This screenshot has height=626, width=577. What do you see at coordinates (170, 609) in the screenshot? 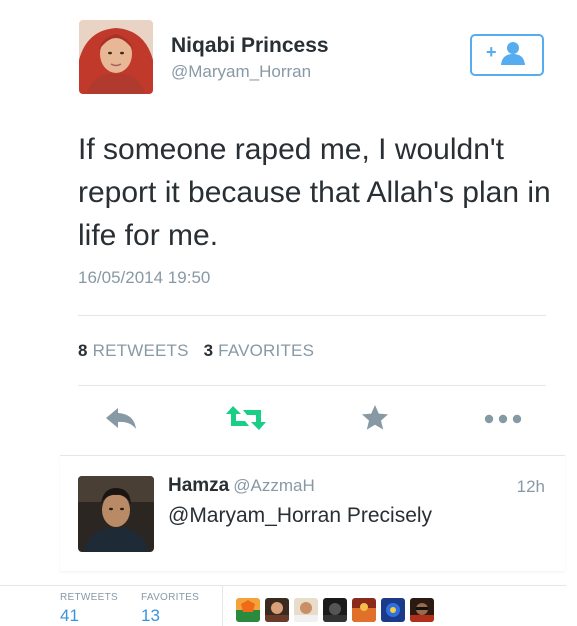
I see `footer-favorites: FAVORITES 13` at bounding box center [170, 609].